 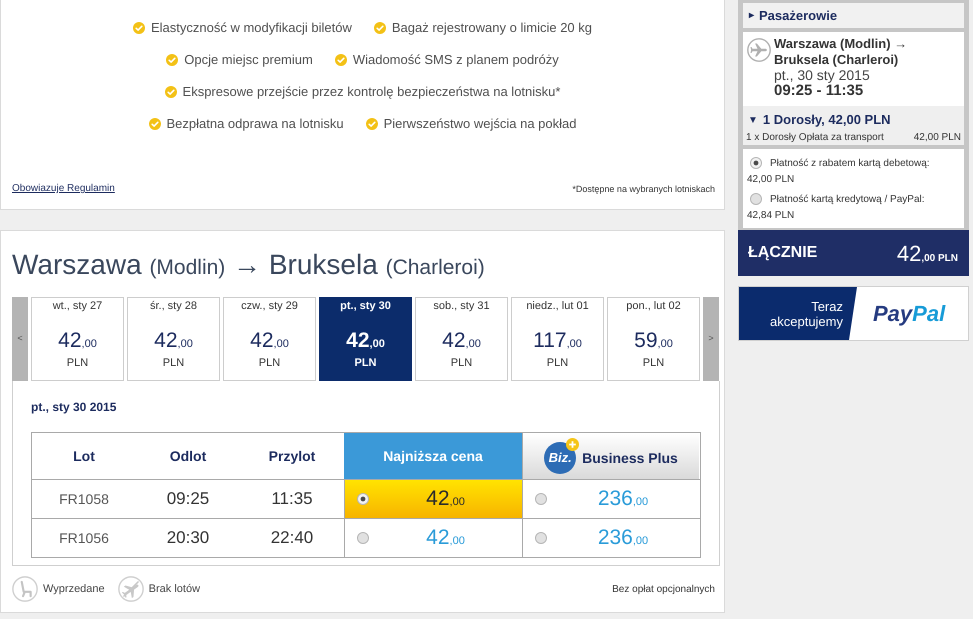 I want to click on table-cell-text: 22:40, so click(x=292, y=538).